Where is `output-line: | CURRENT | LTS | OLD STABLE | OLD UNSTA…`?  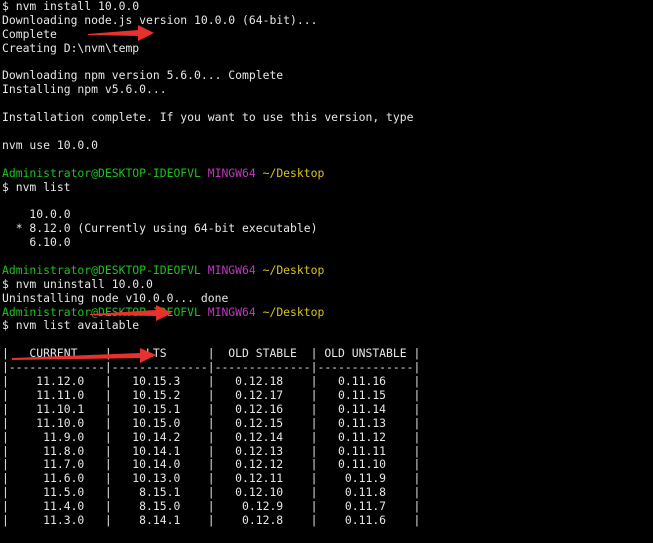 output-line: | CURRENT | LTS | OLD STABLE | OLD UNSTA… is located at coordinates (211, 353).